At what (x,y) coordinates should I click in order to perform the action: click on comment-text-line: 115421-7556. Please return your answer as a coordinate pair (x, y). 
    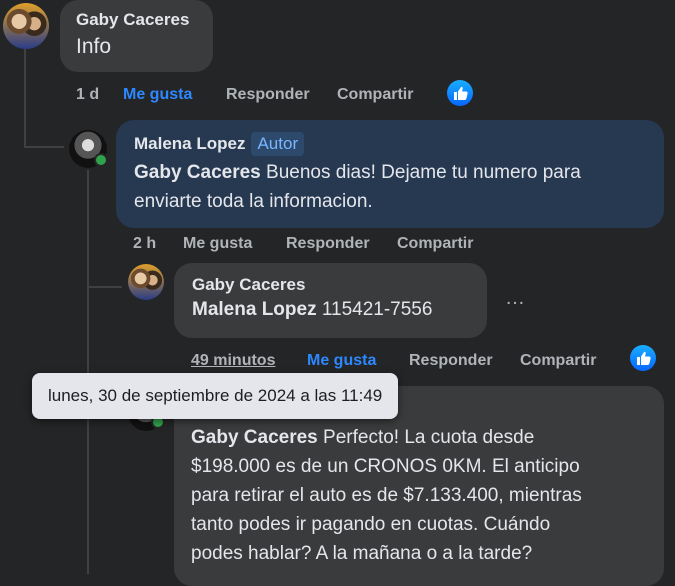
    Looking at the image, I should click on (374, 309).